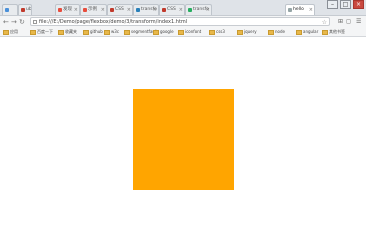 This screenshot has width=366, height=245. I want to click on bookmark-item: jquery, so click(247, 32).